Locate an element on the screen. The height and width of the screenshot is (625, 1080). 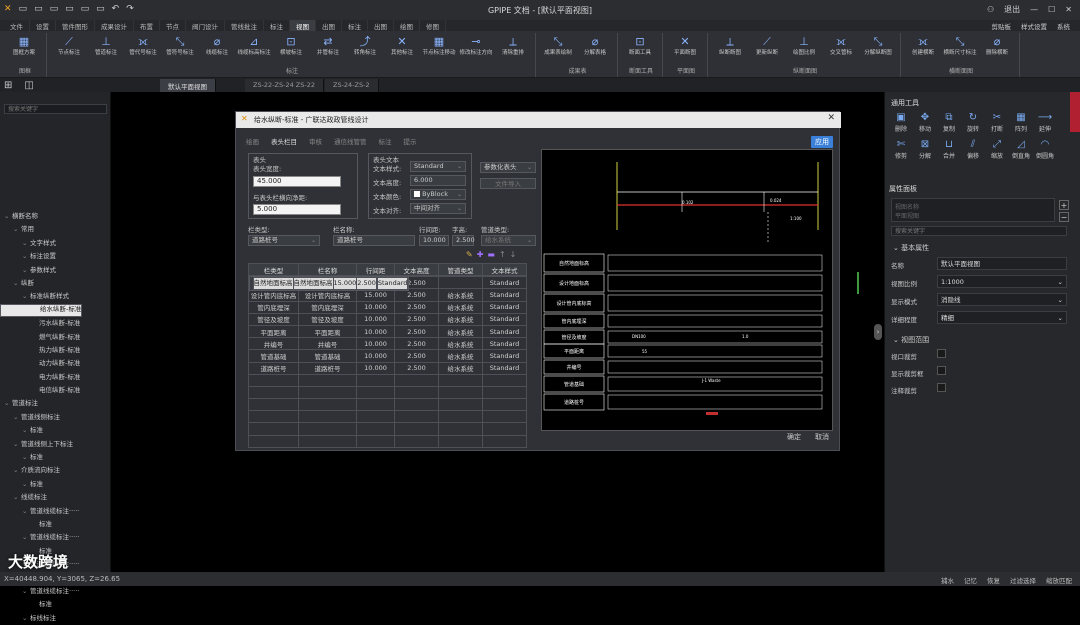
display-select: 消隐线 ⌄ is located at coordinates (1002, 299).